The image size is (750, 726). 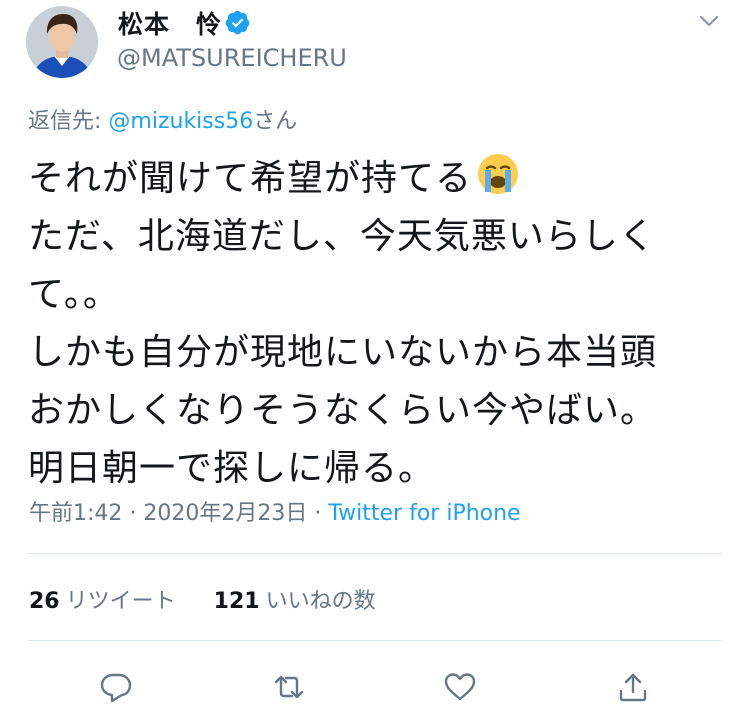 What do you see at coordinates (424, 513) in the screenshot?
I see `tweet-source: Twitter for iPhone` at bounding box center [424, 513].